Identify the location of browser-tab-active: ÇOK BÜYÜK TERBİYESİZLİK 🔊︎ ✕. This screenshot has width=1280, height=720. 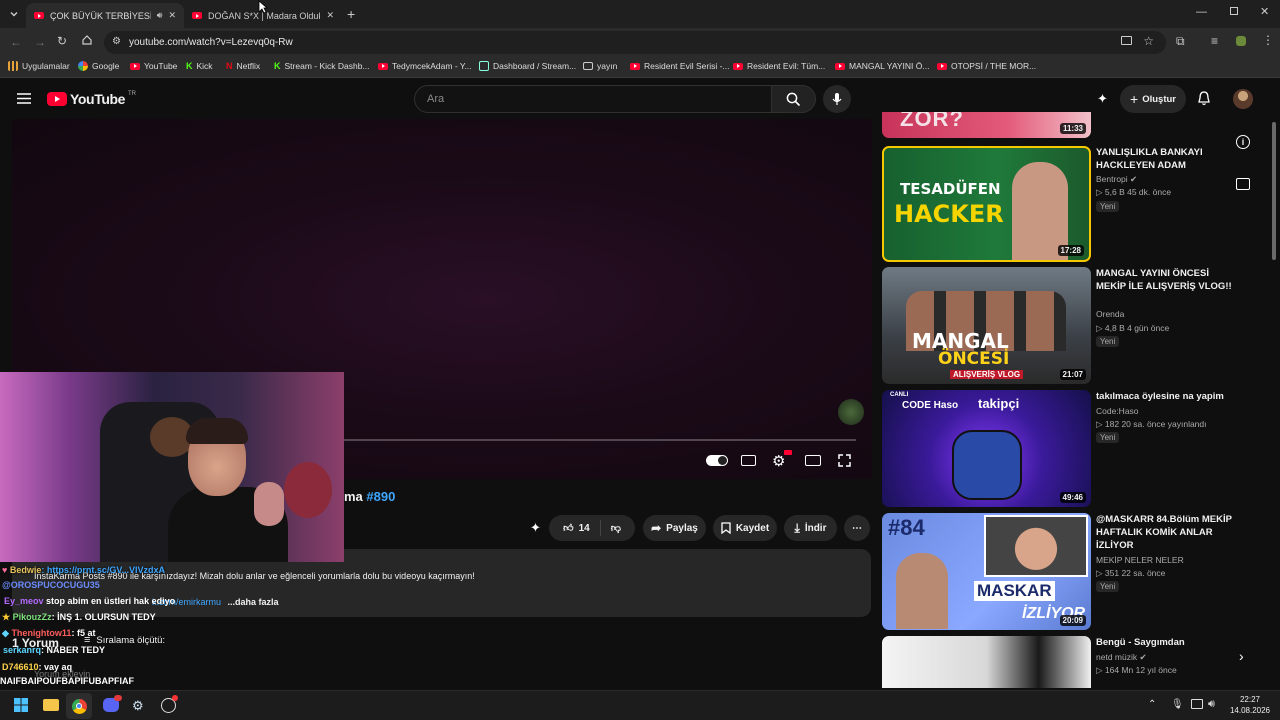
(105, 15).